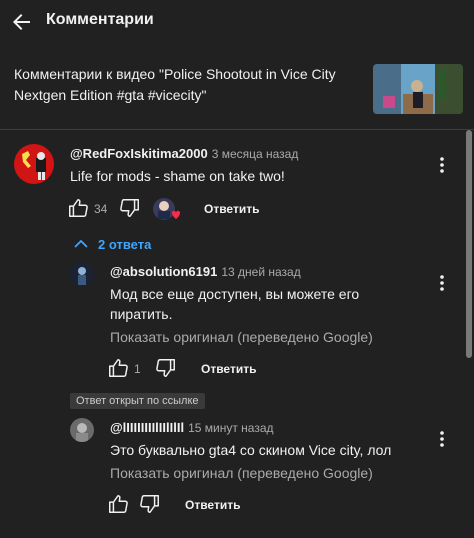  Describe the element at coordinates (100, 19) in the screenshot. I see `page-title: Комментарии` at that location.